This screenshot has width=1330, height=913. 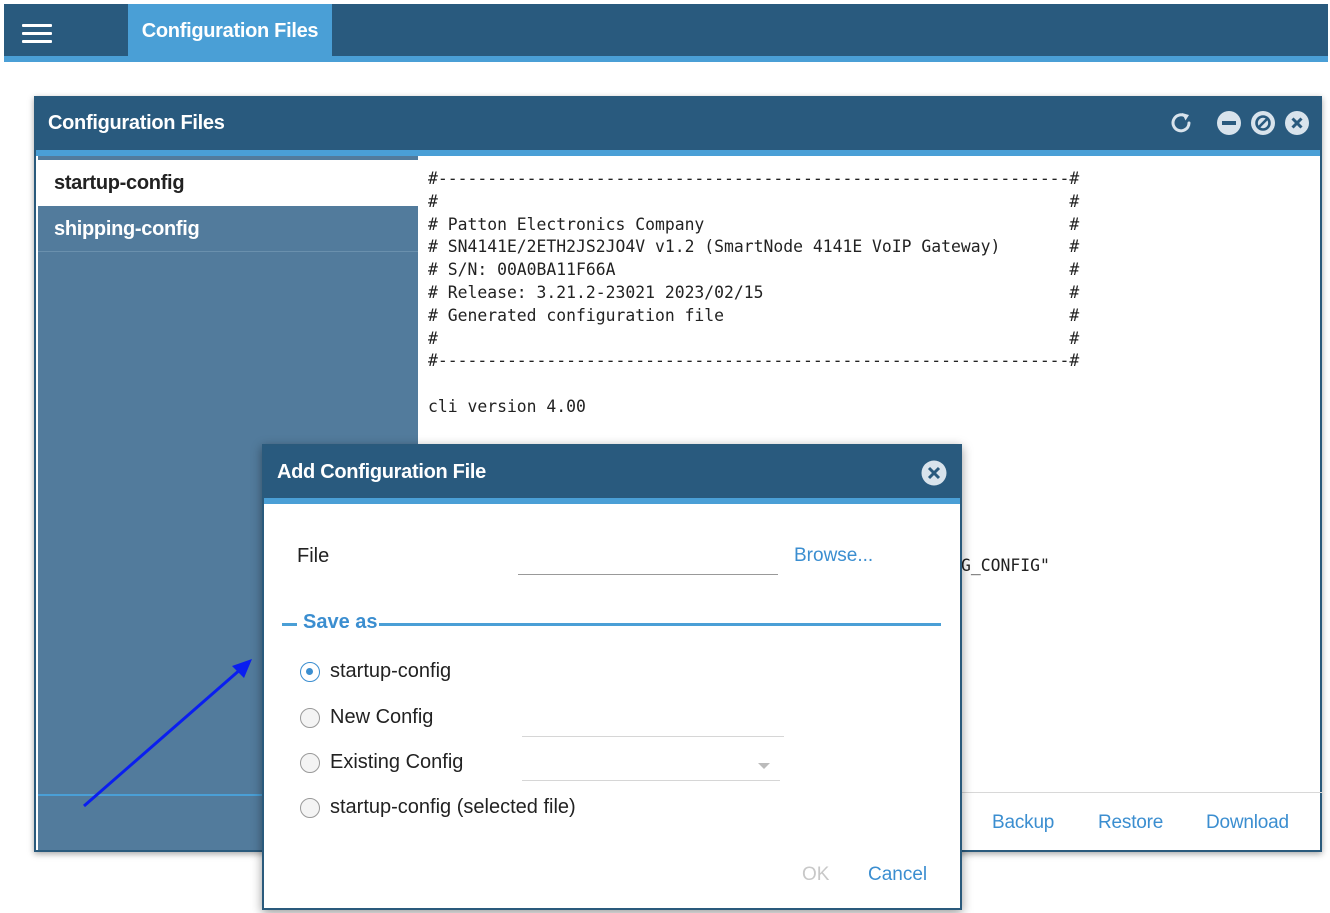 I want to click on radio-label: startup-config, so click(x=391, y=671).